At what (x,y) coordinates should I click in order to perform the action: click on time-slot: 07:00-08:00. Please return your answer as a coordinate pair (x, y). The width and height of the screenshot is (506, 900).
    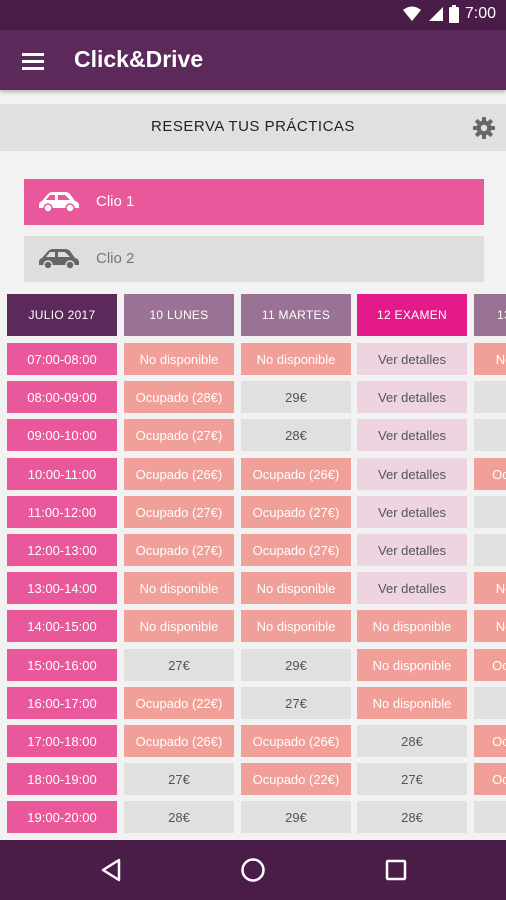
    Looking at the image, I should click on (62, 359).